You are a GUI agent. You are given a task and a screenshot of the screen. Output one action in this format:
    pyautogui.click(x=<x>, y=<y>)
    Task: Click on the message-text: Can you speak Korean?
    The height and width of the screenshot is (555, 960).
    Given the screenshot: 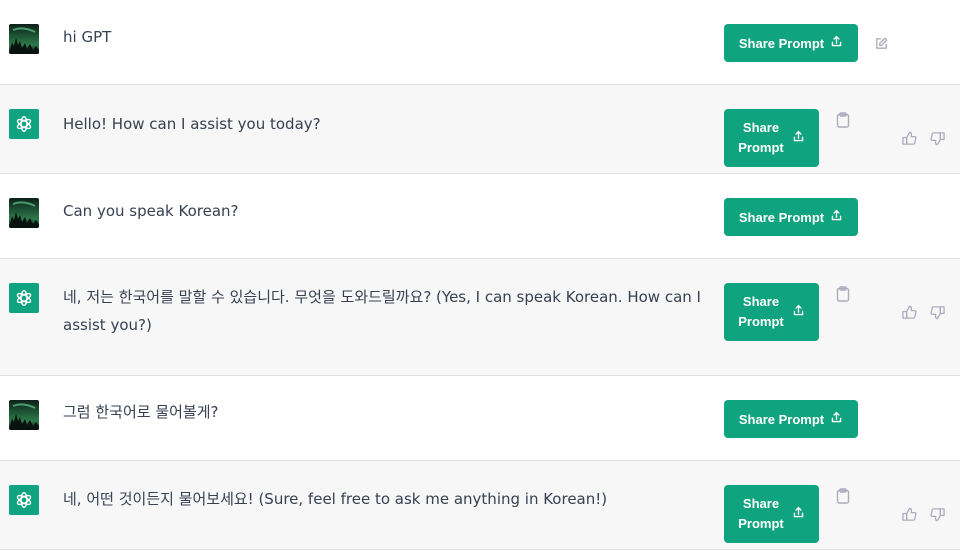 What is the action you would take?
    pyautogui.click(x=151, y=211)
    